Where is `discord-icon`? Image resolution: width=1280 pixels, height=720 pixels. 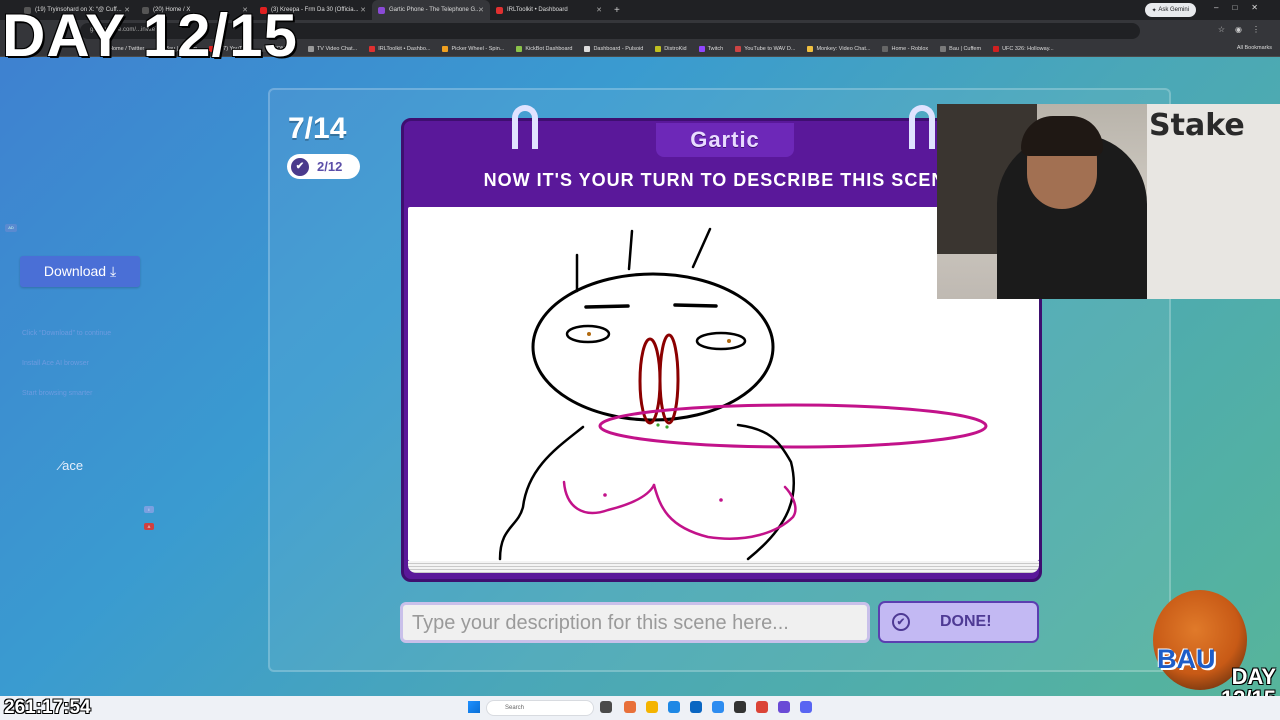
discord-icon is located at coordinates (806, 707).